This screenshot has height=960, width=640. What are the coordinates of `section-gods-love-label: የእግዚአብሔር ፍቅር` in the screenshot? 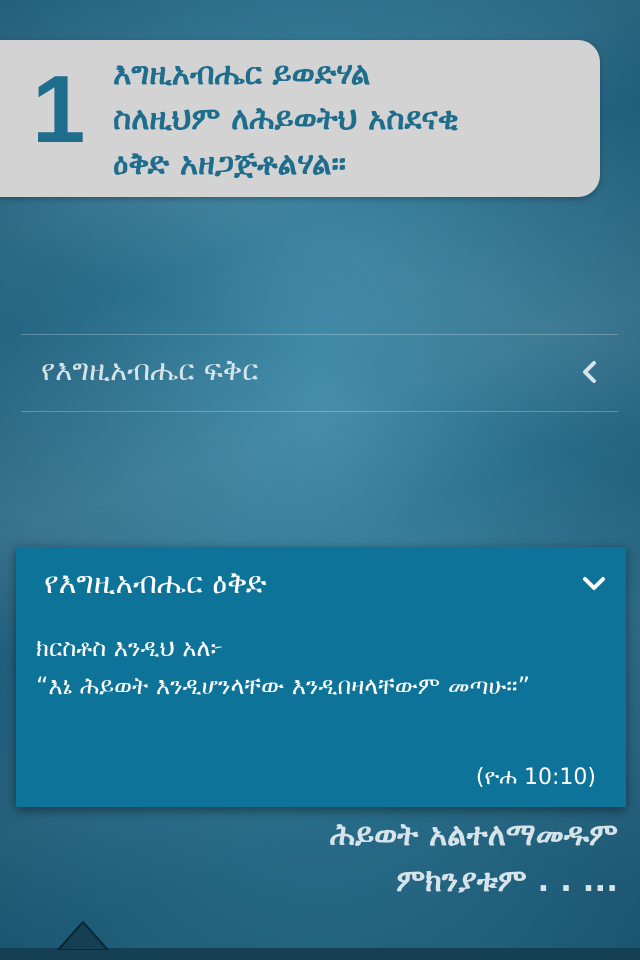 It's located at (150, 370).